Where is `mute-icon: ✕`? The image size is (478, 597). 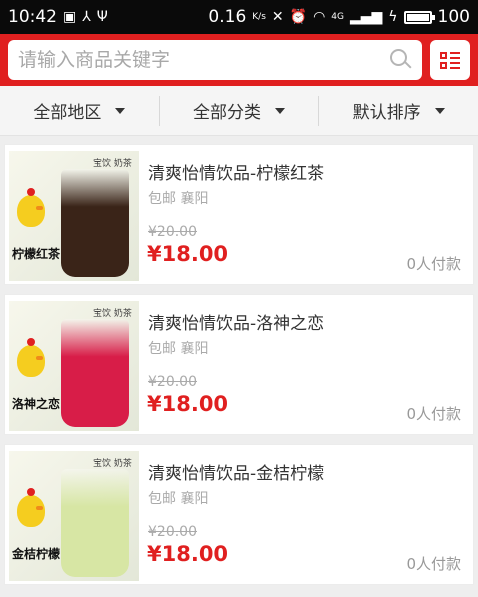
mute-icon: ✕ is located at coordinates (277, 17).